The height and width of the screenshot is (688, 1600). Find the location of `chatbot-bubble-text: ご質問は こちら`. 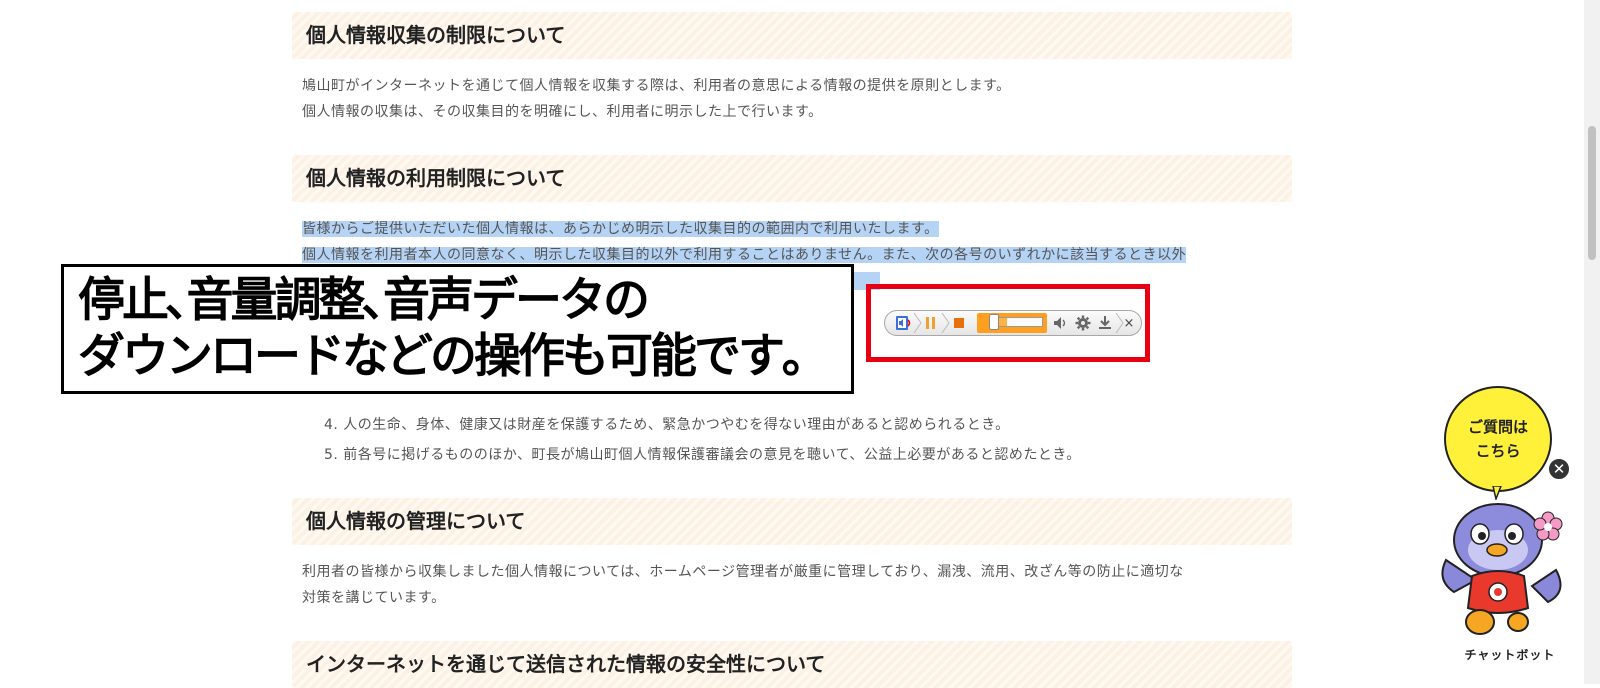

chatbot-bubble-text: ご質問は こちら is located at coordinates (1497, 439).